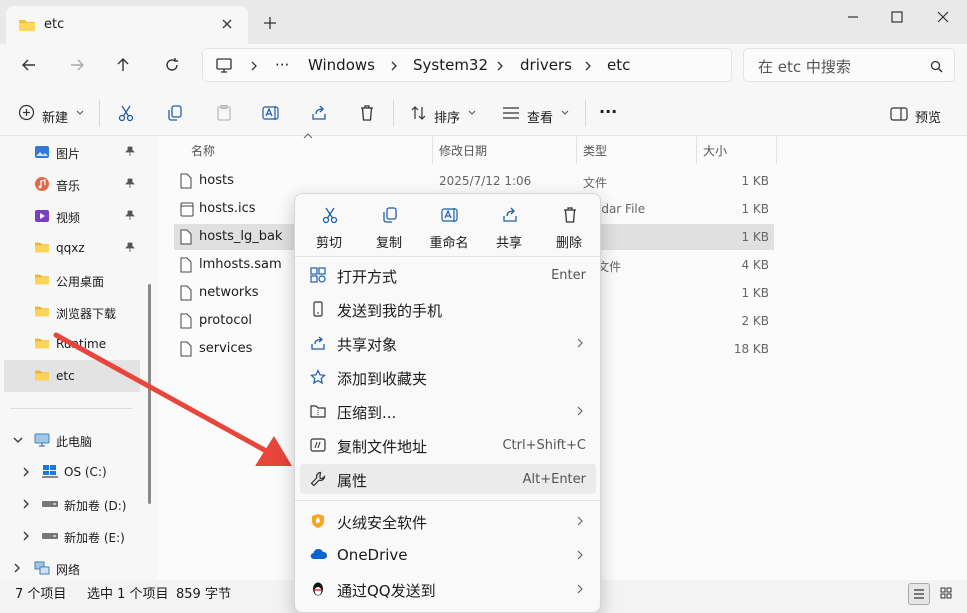 This screenshot has width=967, height=613. Describe the element at coordinates (511, 113) in the screenshot. I see `view-icon` at that location.